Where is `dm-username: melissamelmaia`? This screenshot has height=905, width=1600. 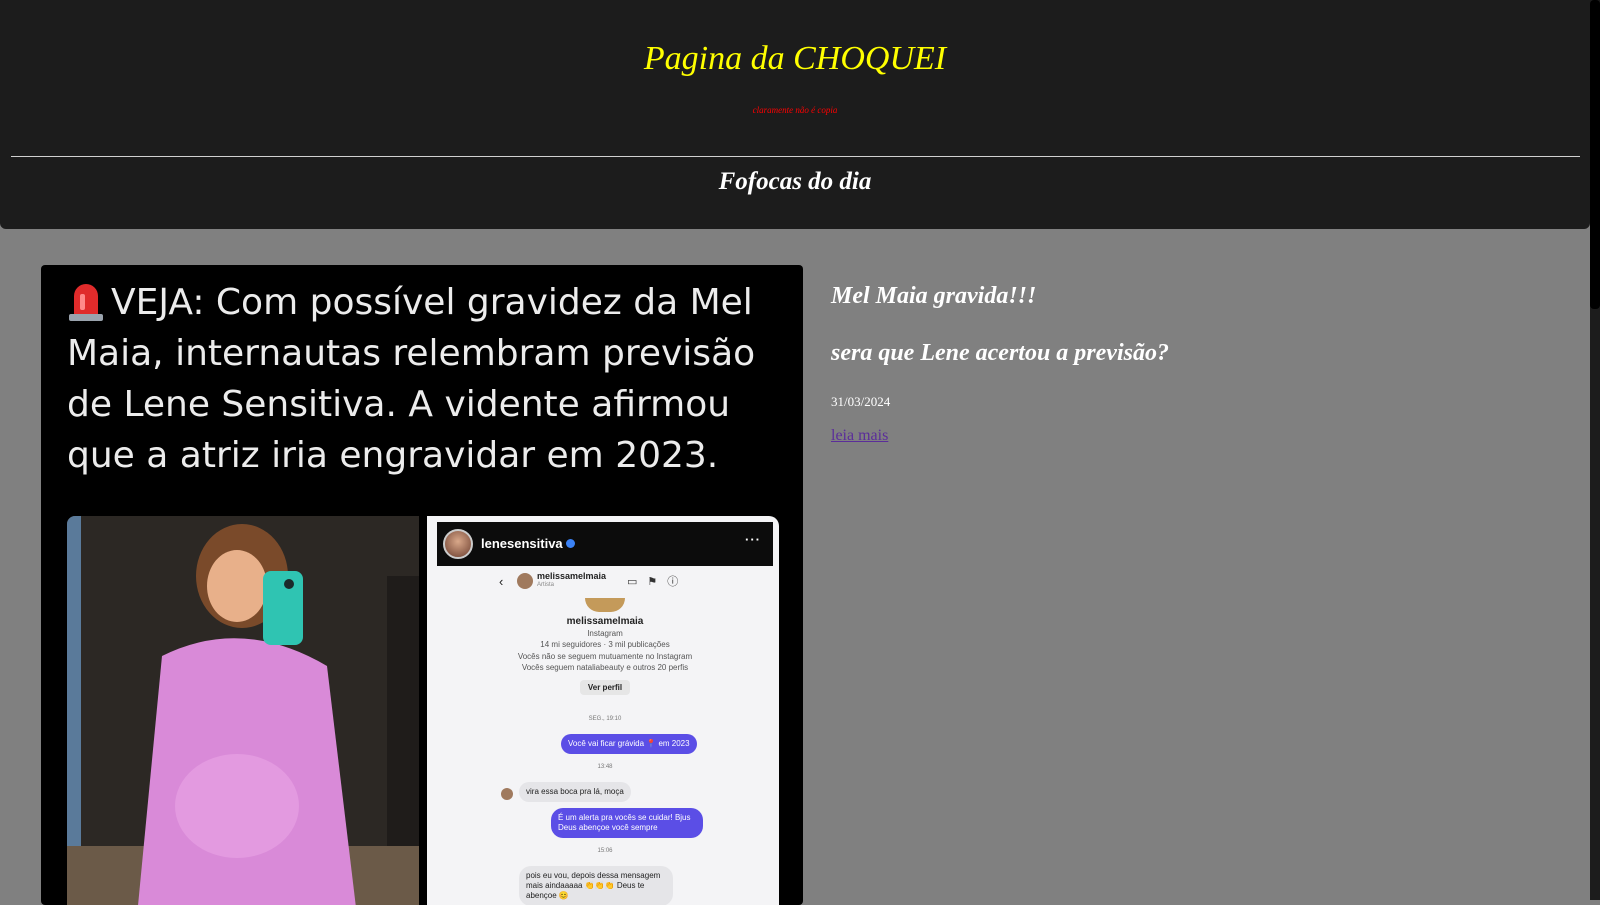 dm-username: melissamelmaia is located at coordinates (572, 576).